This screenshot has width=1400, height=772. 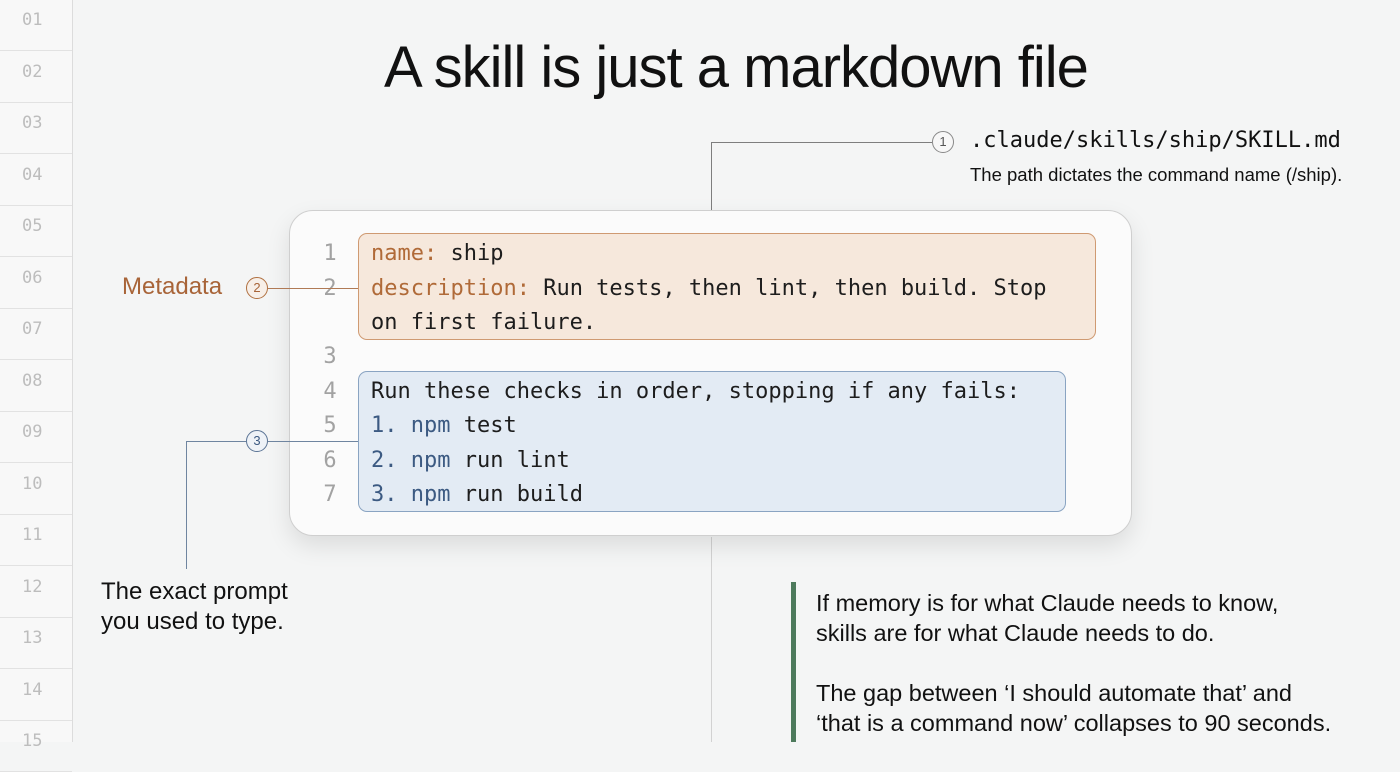 What do you see at coordinates (736, 67) in the screenshot?
I see `page-title: A skill is just a markdown file` at bounding box center [736, 67].